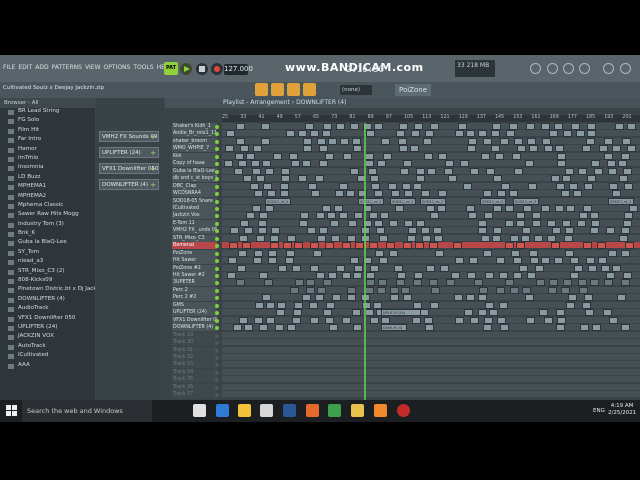 This screenshot has width=640, height=480. What do you see at coordinates (584, 68) in the screenshot?
I see `help-icon` at bounding box center [584, 68].